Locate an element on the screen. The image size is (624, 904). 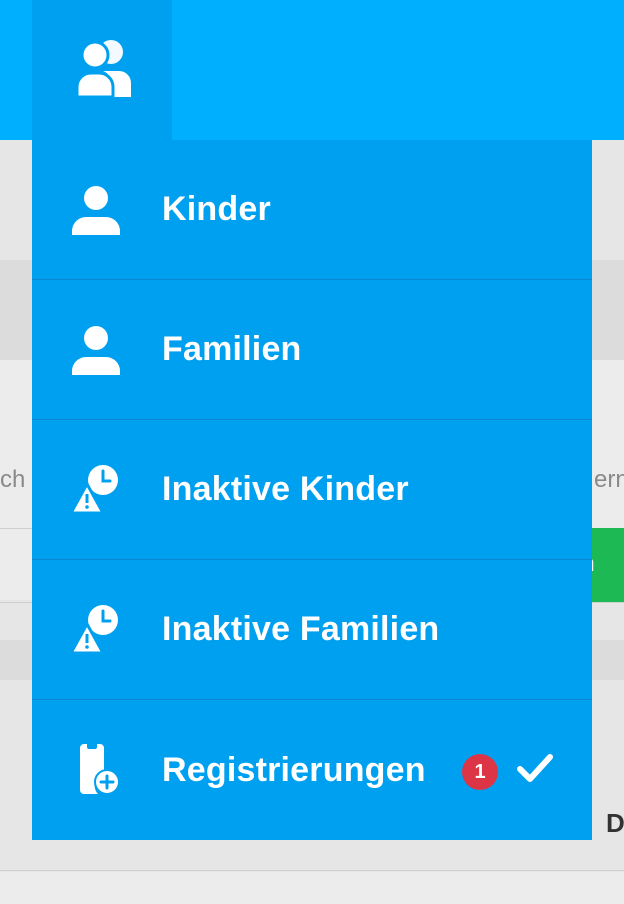
menu-item-label: Inaktive Familien is located at coordinates (301, 629).